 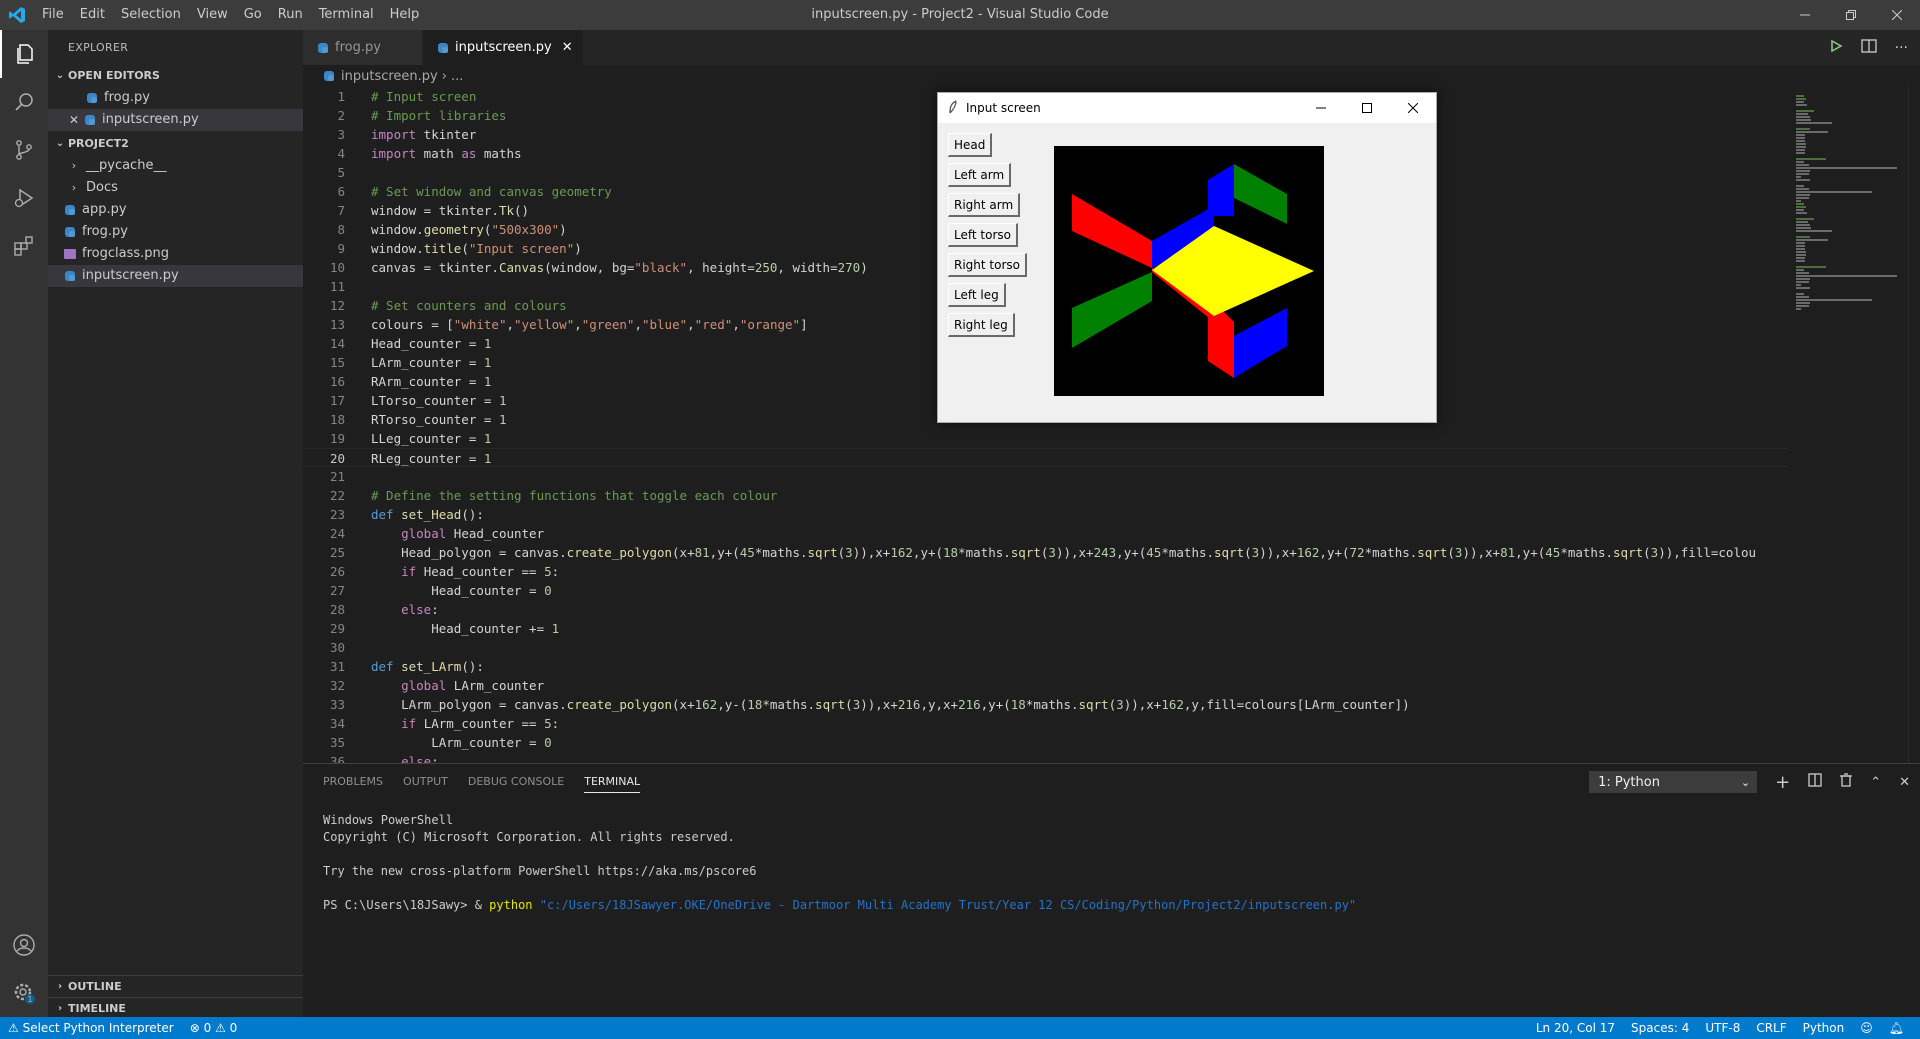 What do you see at coordinates (1045, 742) in the screenshot?
I see `code-line: 35 LArm_counter = 0` at bounding box center [1045, 742].